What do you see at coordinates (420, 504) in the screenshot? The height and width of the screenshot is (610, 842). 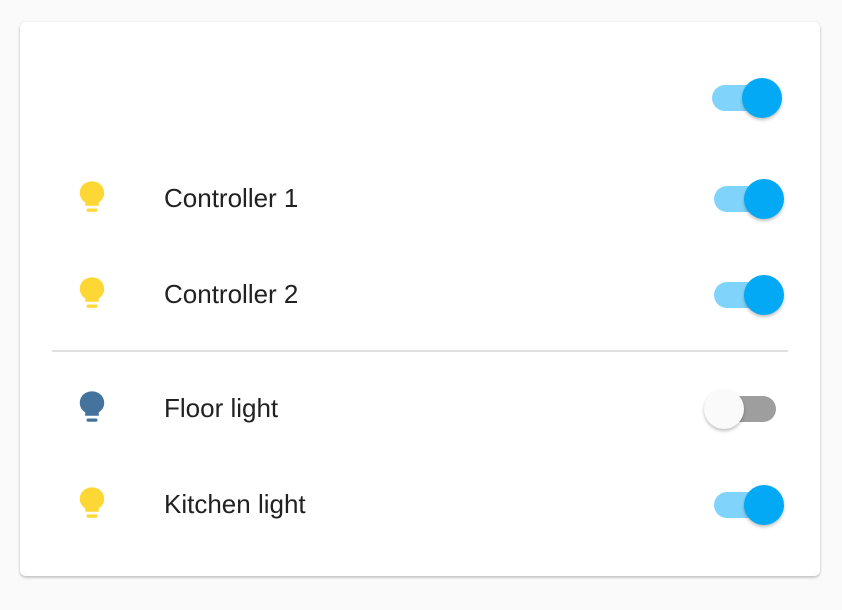 I see `entity-row-kitchen-light: Kitchen light` at bounding box center [420, 504].